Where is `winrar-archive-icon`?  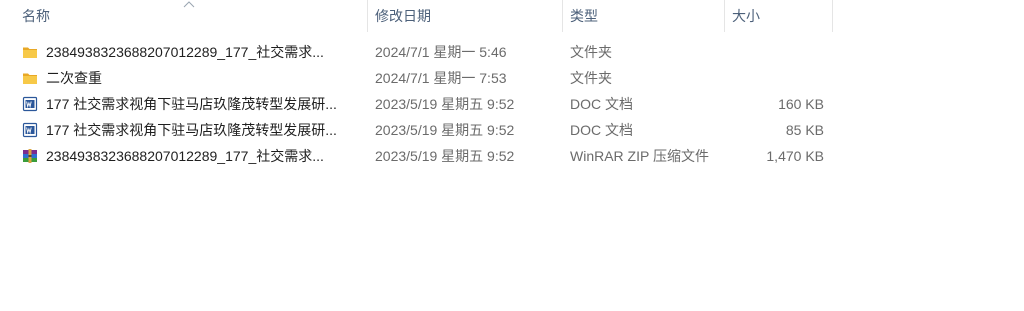
winrar-archive-icon is located at coordinates (30, 156).